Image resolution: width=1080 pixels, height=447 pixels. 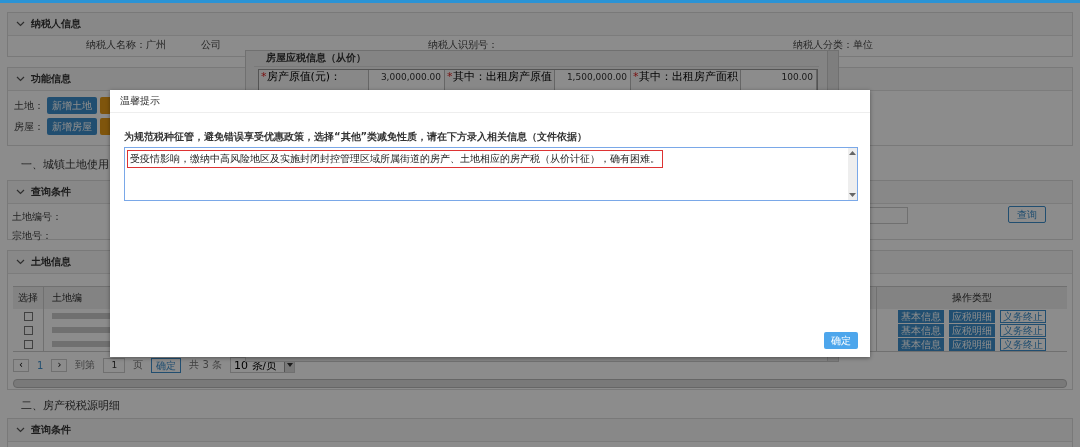 What do you see at coordinates (841, 340) in the screenshot?
I see `confirm-button: 确定` at bounding box center [841, 340].